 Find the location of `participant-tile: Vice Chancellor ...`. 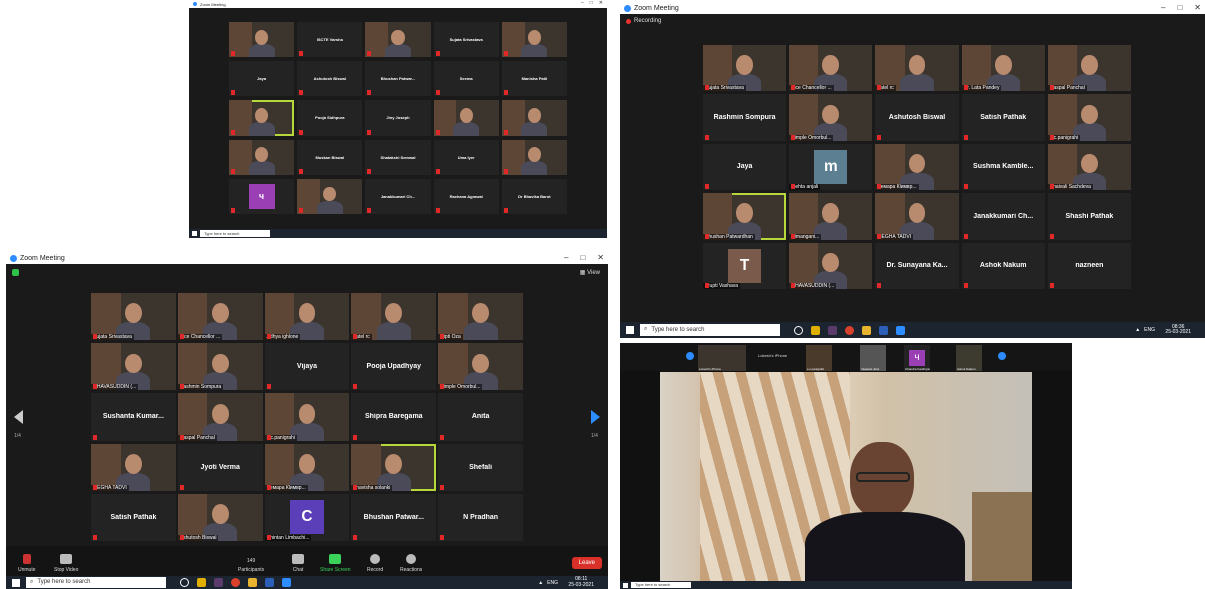

participant-tile: Vice Chancellor ... is located at coordinates (220, 317).